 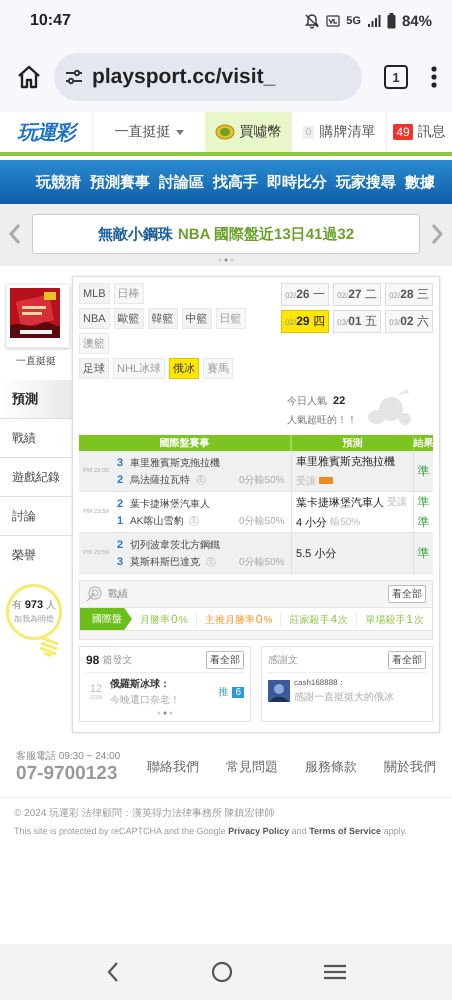 What do you see at coordinates (184, 368) in the screenshot?
I see `sport-tab: 俄冰` at bounding box center [184, 368].